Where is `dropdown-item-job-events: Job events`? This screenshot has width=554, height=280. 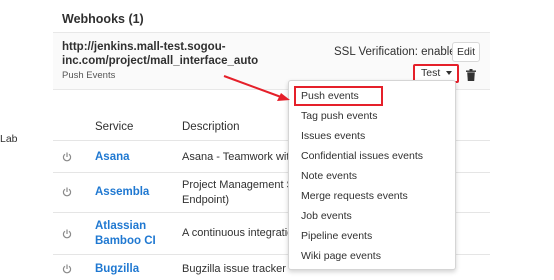
dropdown-item-job-events: Job events is located at coordinates (326, 216).